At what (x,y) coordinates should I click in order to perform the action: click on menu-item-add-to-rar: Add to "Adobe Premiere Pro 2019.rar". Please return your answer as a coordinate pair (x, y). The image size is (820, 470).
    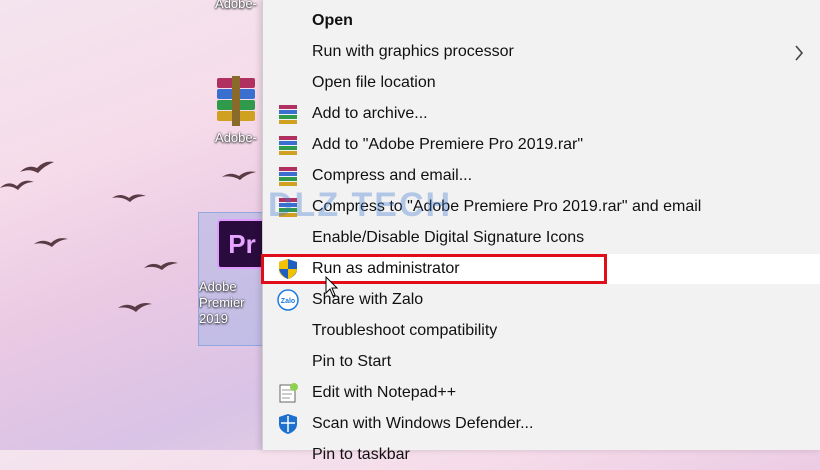
    Looking at the image, I should click on (541, 145).